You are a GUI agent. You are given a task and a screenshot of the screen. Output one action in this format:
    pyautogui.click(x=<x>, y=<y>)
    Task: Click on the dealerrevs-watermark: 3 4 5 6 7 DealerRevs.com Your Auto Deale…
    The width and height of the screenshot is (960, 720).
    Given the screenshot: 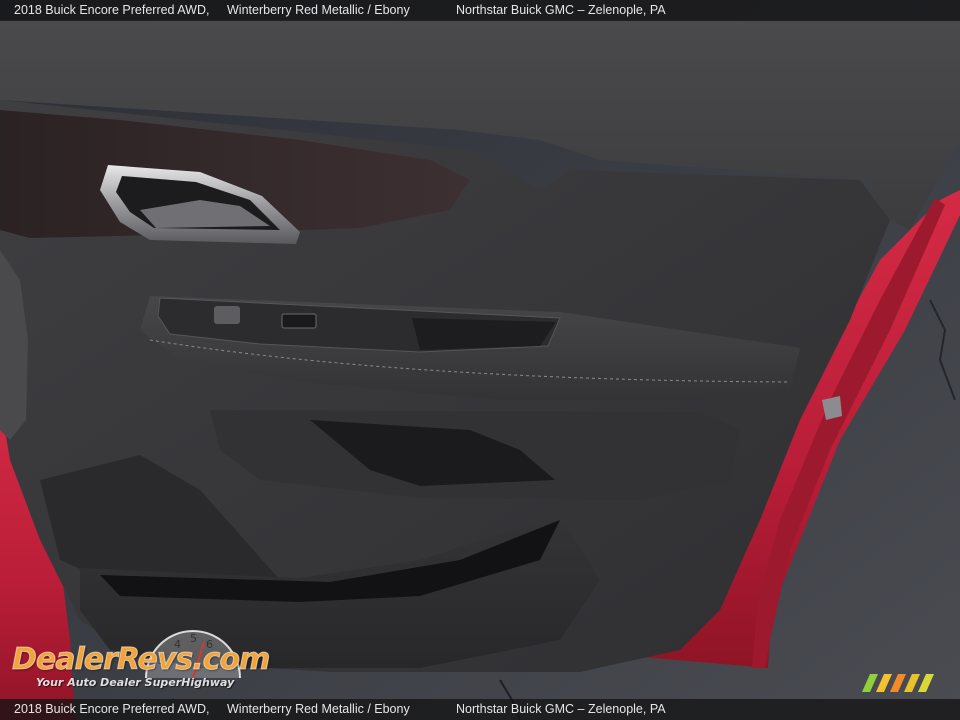 What is the action you would take?
    pyautogui.click(x=140, y=658)
    